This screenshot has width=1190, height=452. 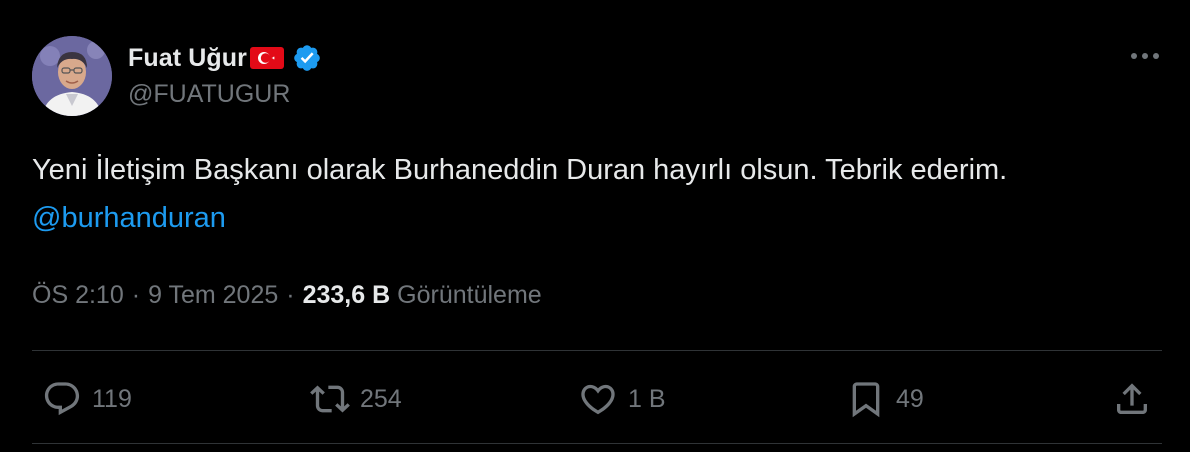 What do you see at coordinates (356, 399) in the screenshot?
I see `retweet-button: 254` at bounding box center [356, 399].